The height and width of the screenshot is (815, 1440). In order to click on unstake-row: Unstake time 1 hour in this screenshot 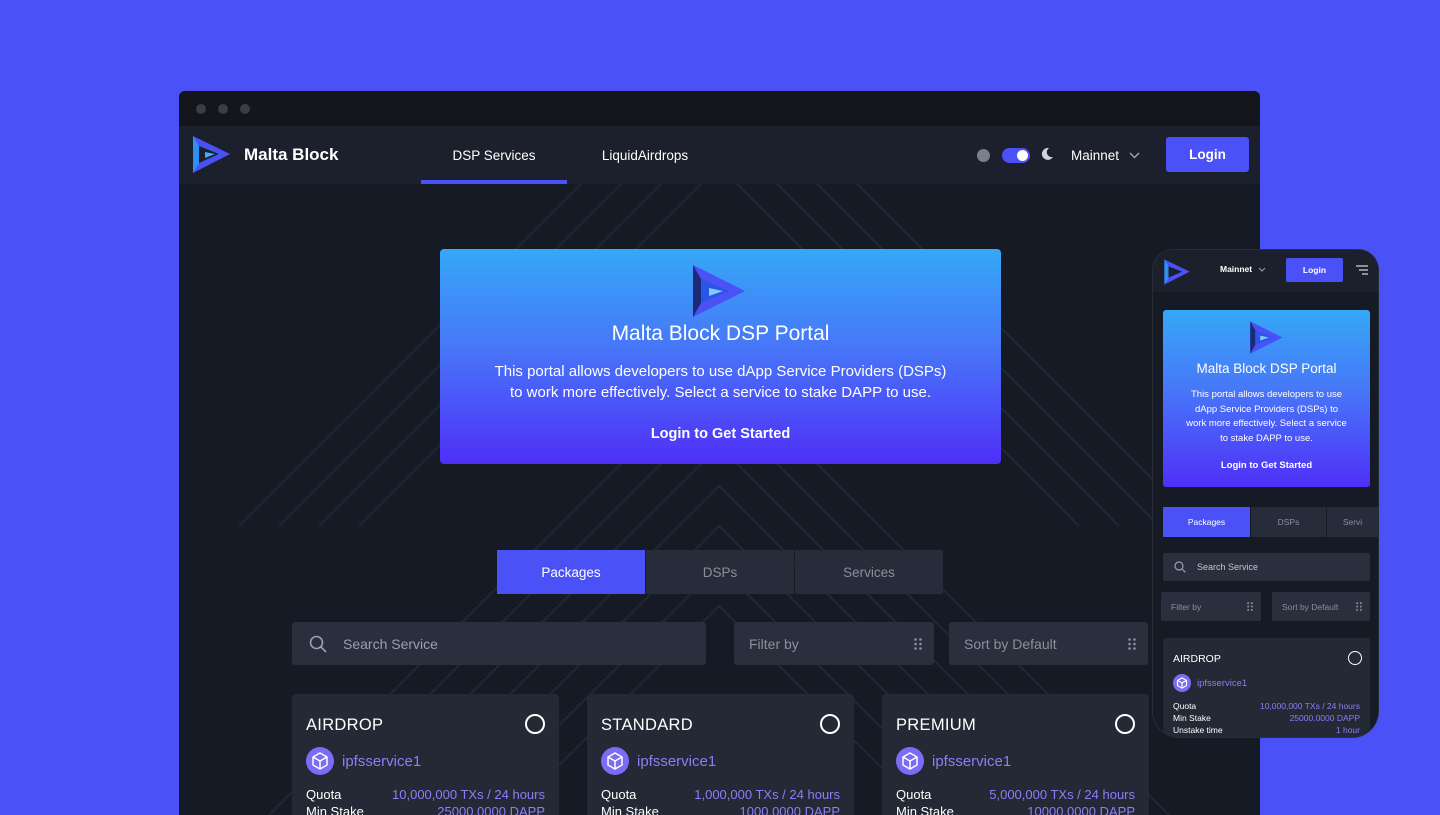, I will do `click(1266, 730)`.